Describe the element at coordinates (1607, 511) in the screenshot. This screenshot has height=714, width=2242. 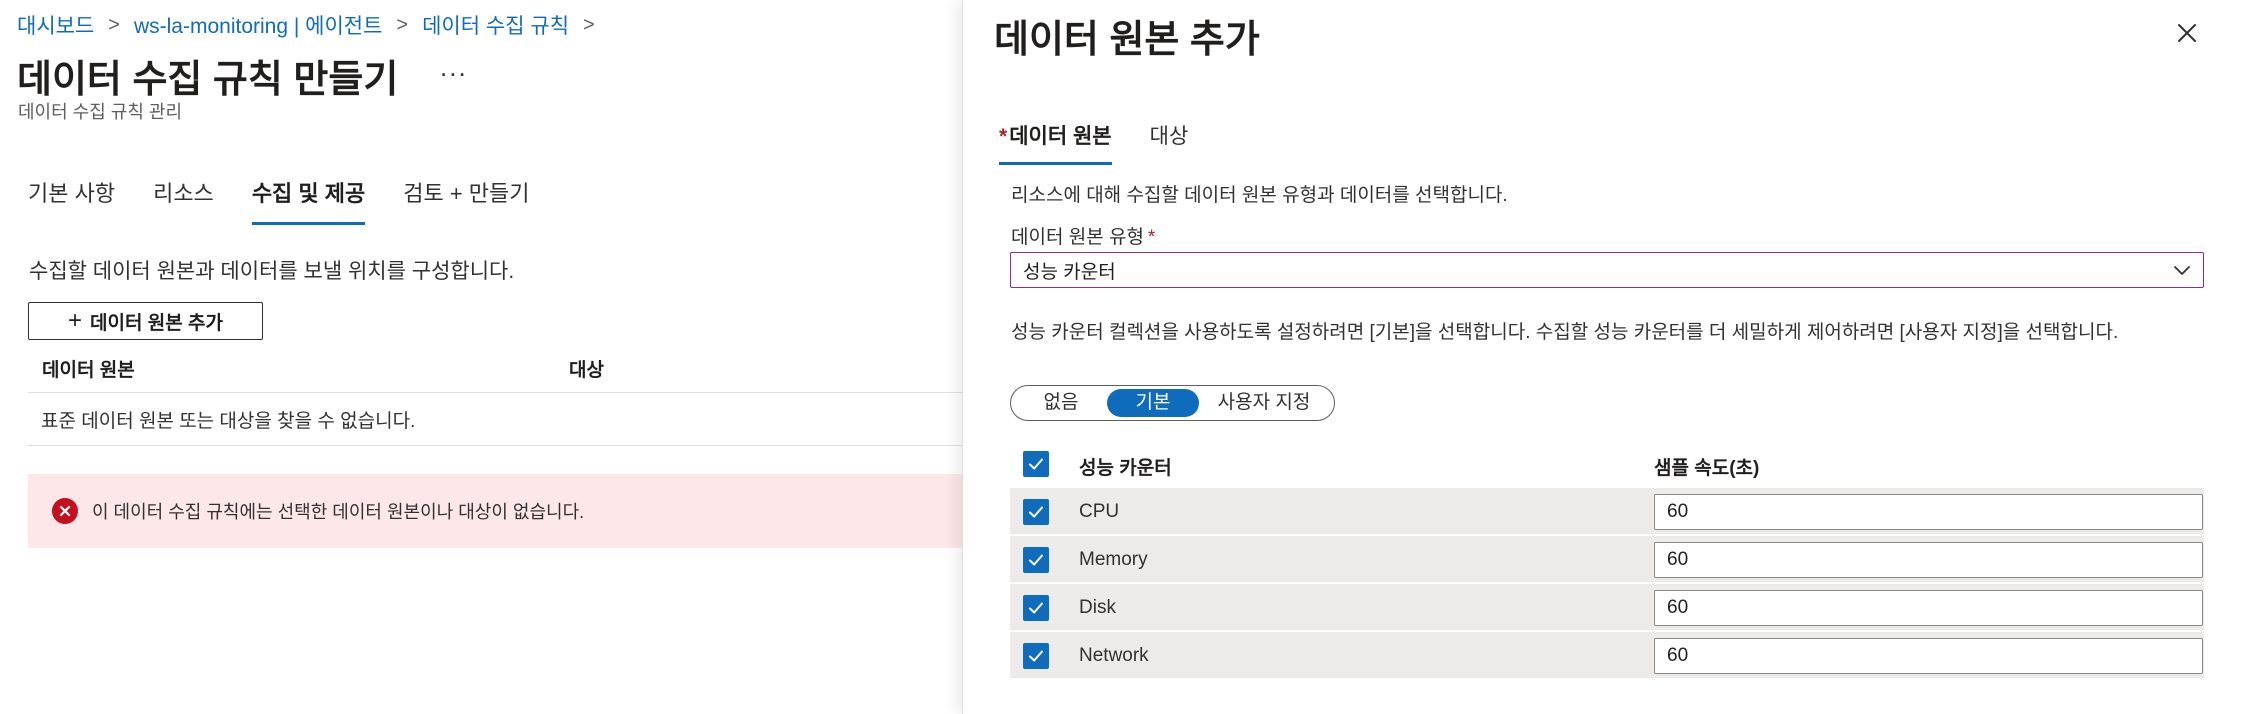
I see `table-row: CPU` at that location.